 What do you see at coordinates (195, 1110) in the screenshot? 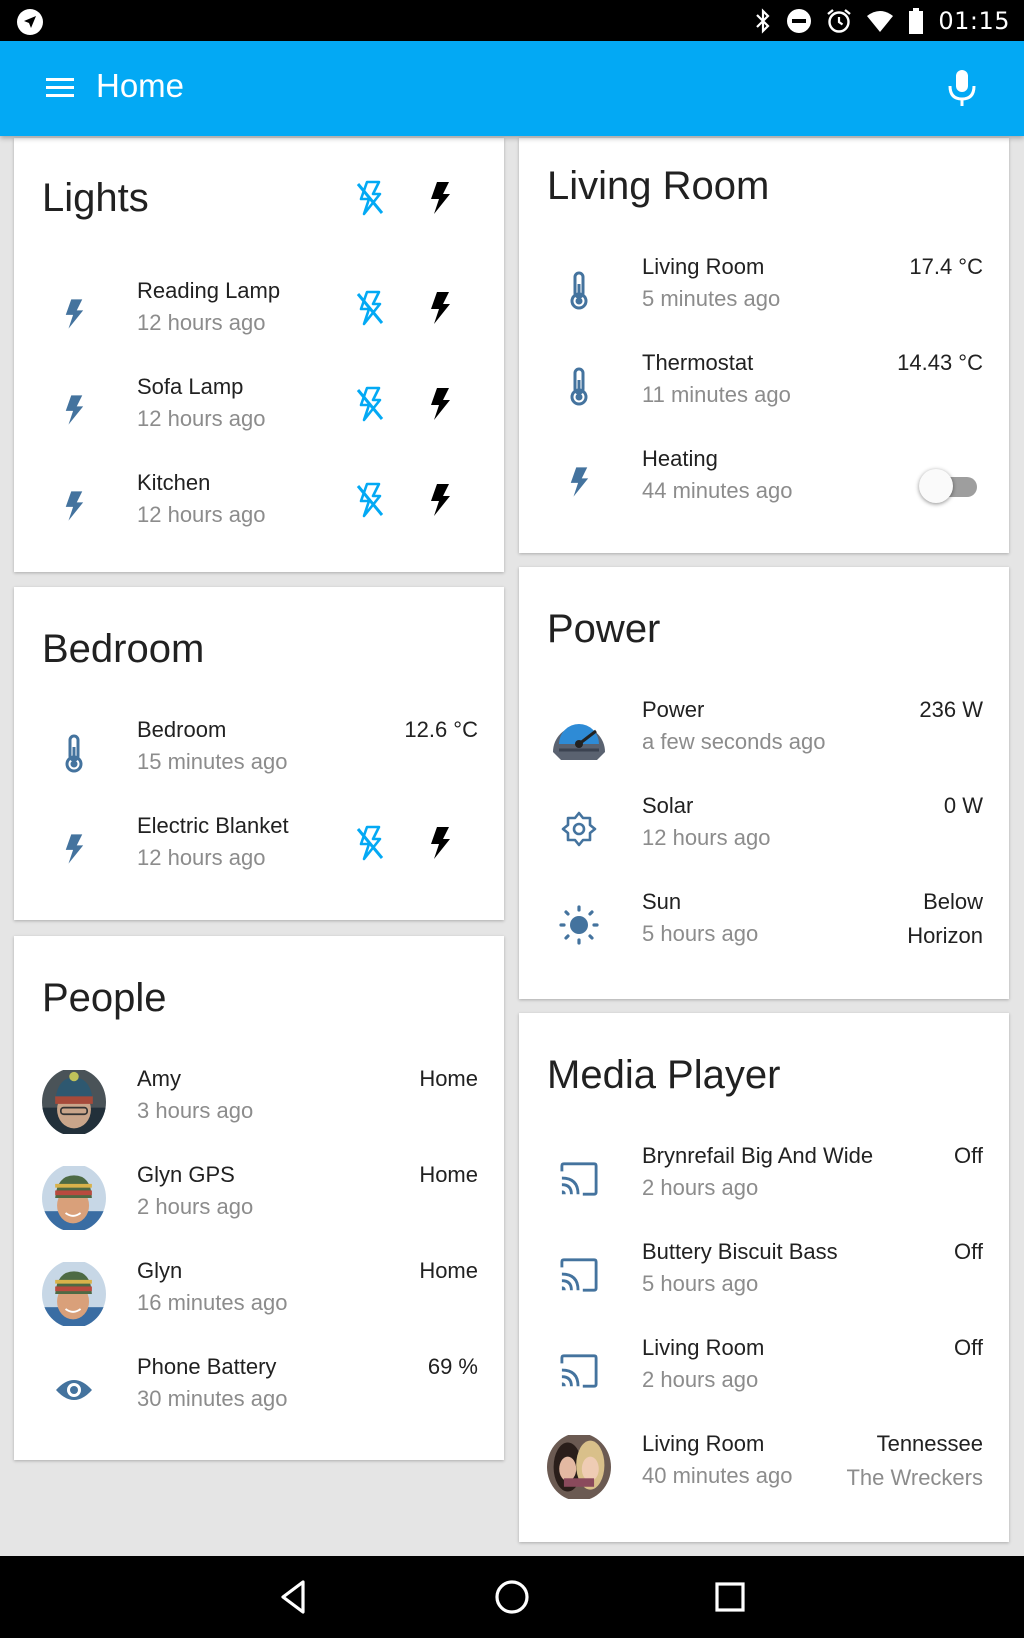
I see `entity-last-changed: 3 hours ago` at bounding box center [195, 1110].